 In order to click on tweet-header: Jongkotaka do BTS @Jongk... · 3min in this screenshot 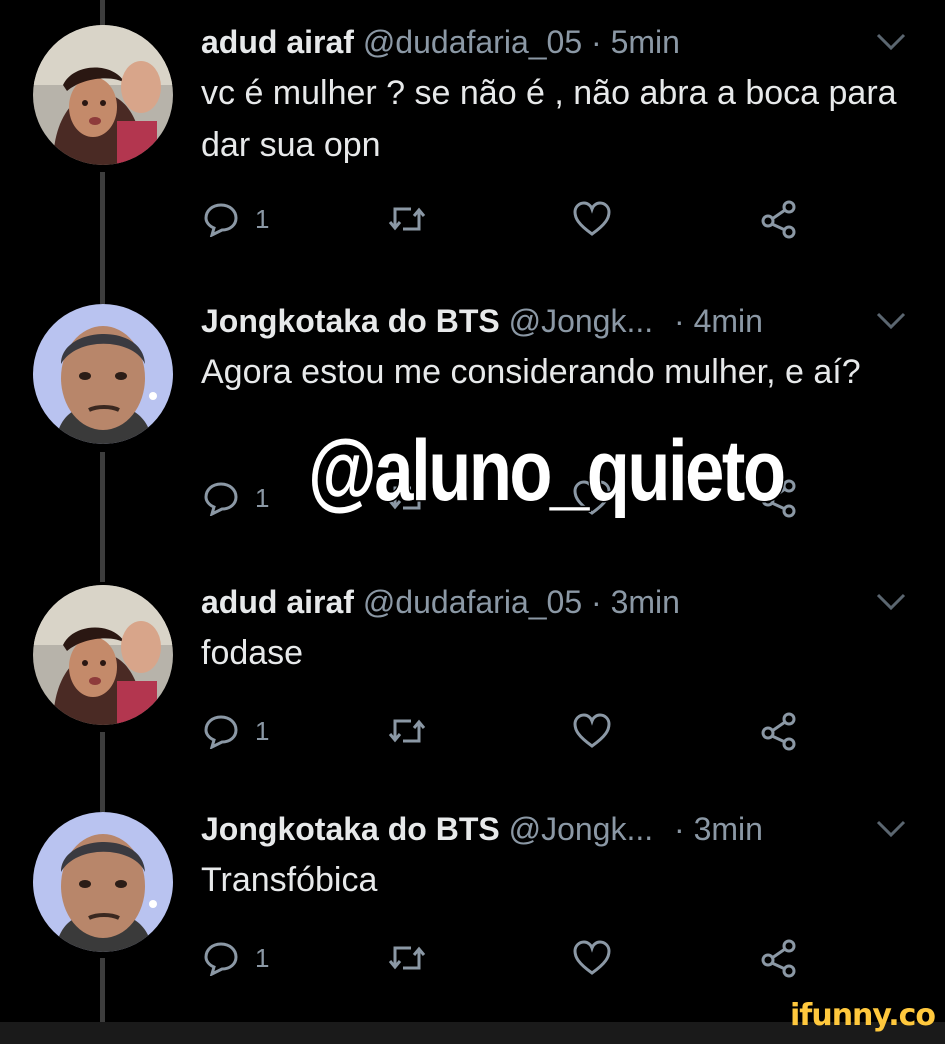, I will do `click(482, 829)`.